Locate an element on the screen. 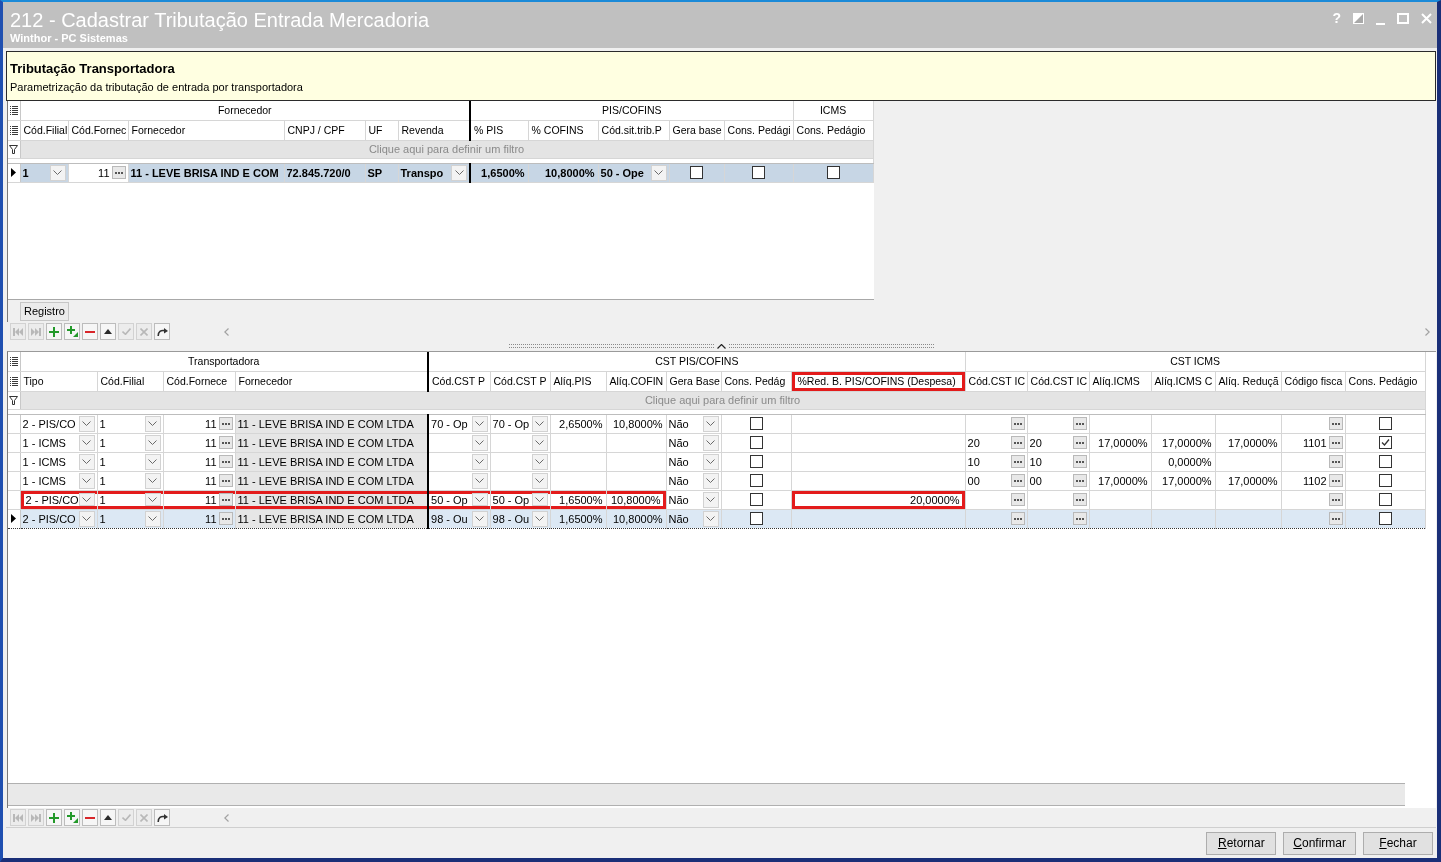 The height and width of the screenshot is (862, 1441). table-row: 1 - ICMS 1 11 11 - LEVE BRISA IND E COM LTDA Não 10 10 0,0000% is located at coordinates (717, 461).